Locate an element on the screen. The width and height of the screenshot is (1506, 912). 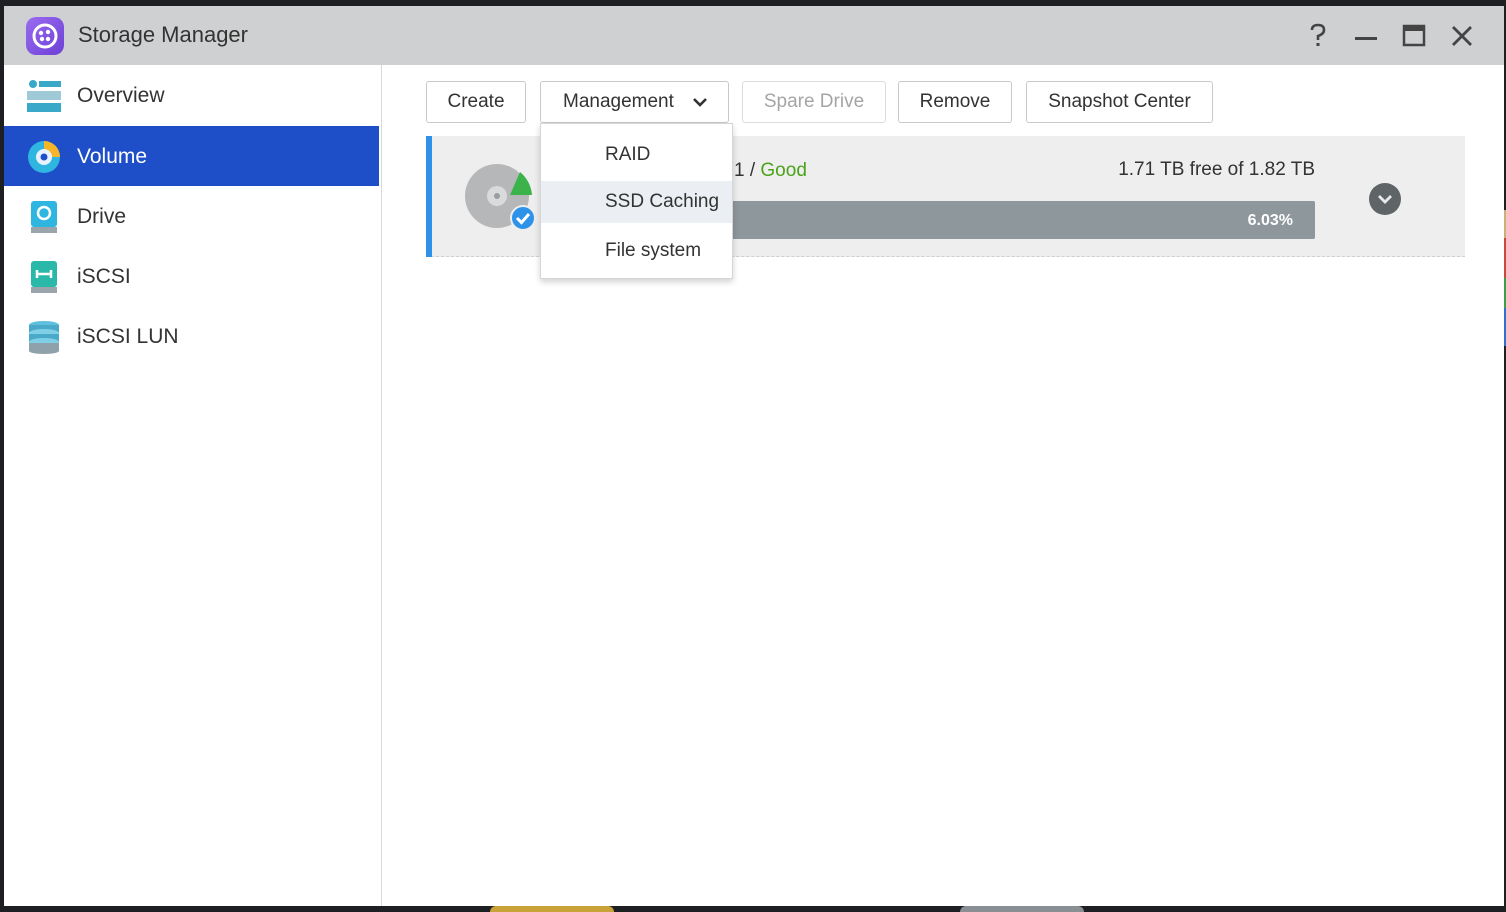
sidebar-item-label: iSCSI is located at coordinates (104, 276).